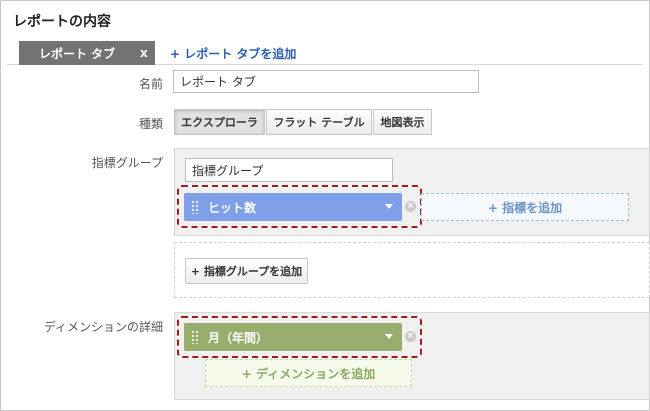 The image size is (650, 411). What do you see at coordinates (326, 81) in the screenshot?
I see `name-input` at bounding box center [326, 81].